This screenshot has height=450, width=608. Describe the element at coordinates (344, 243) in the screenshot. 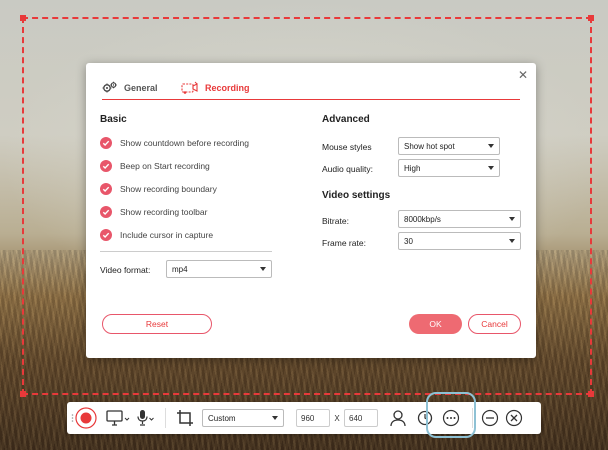

I see `frame-rate-label: Frame rate:` at that location.